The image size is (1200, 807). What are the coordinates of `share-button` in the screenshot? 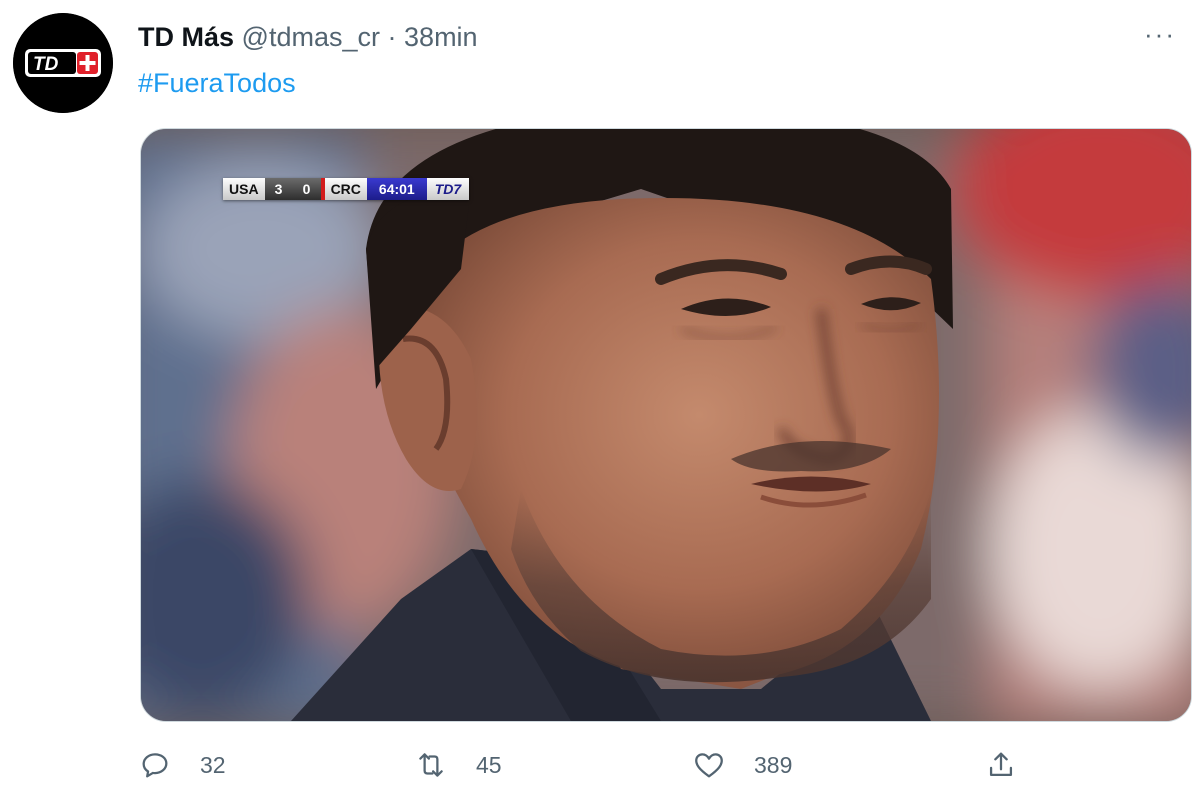 It's located at (1001, 765).